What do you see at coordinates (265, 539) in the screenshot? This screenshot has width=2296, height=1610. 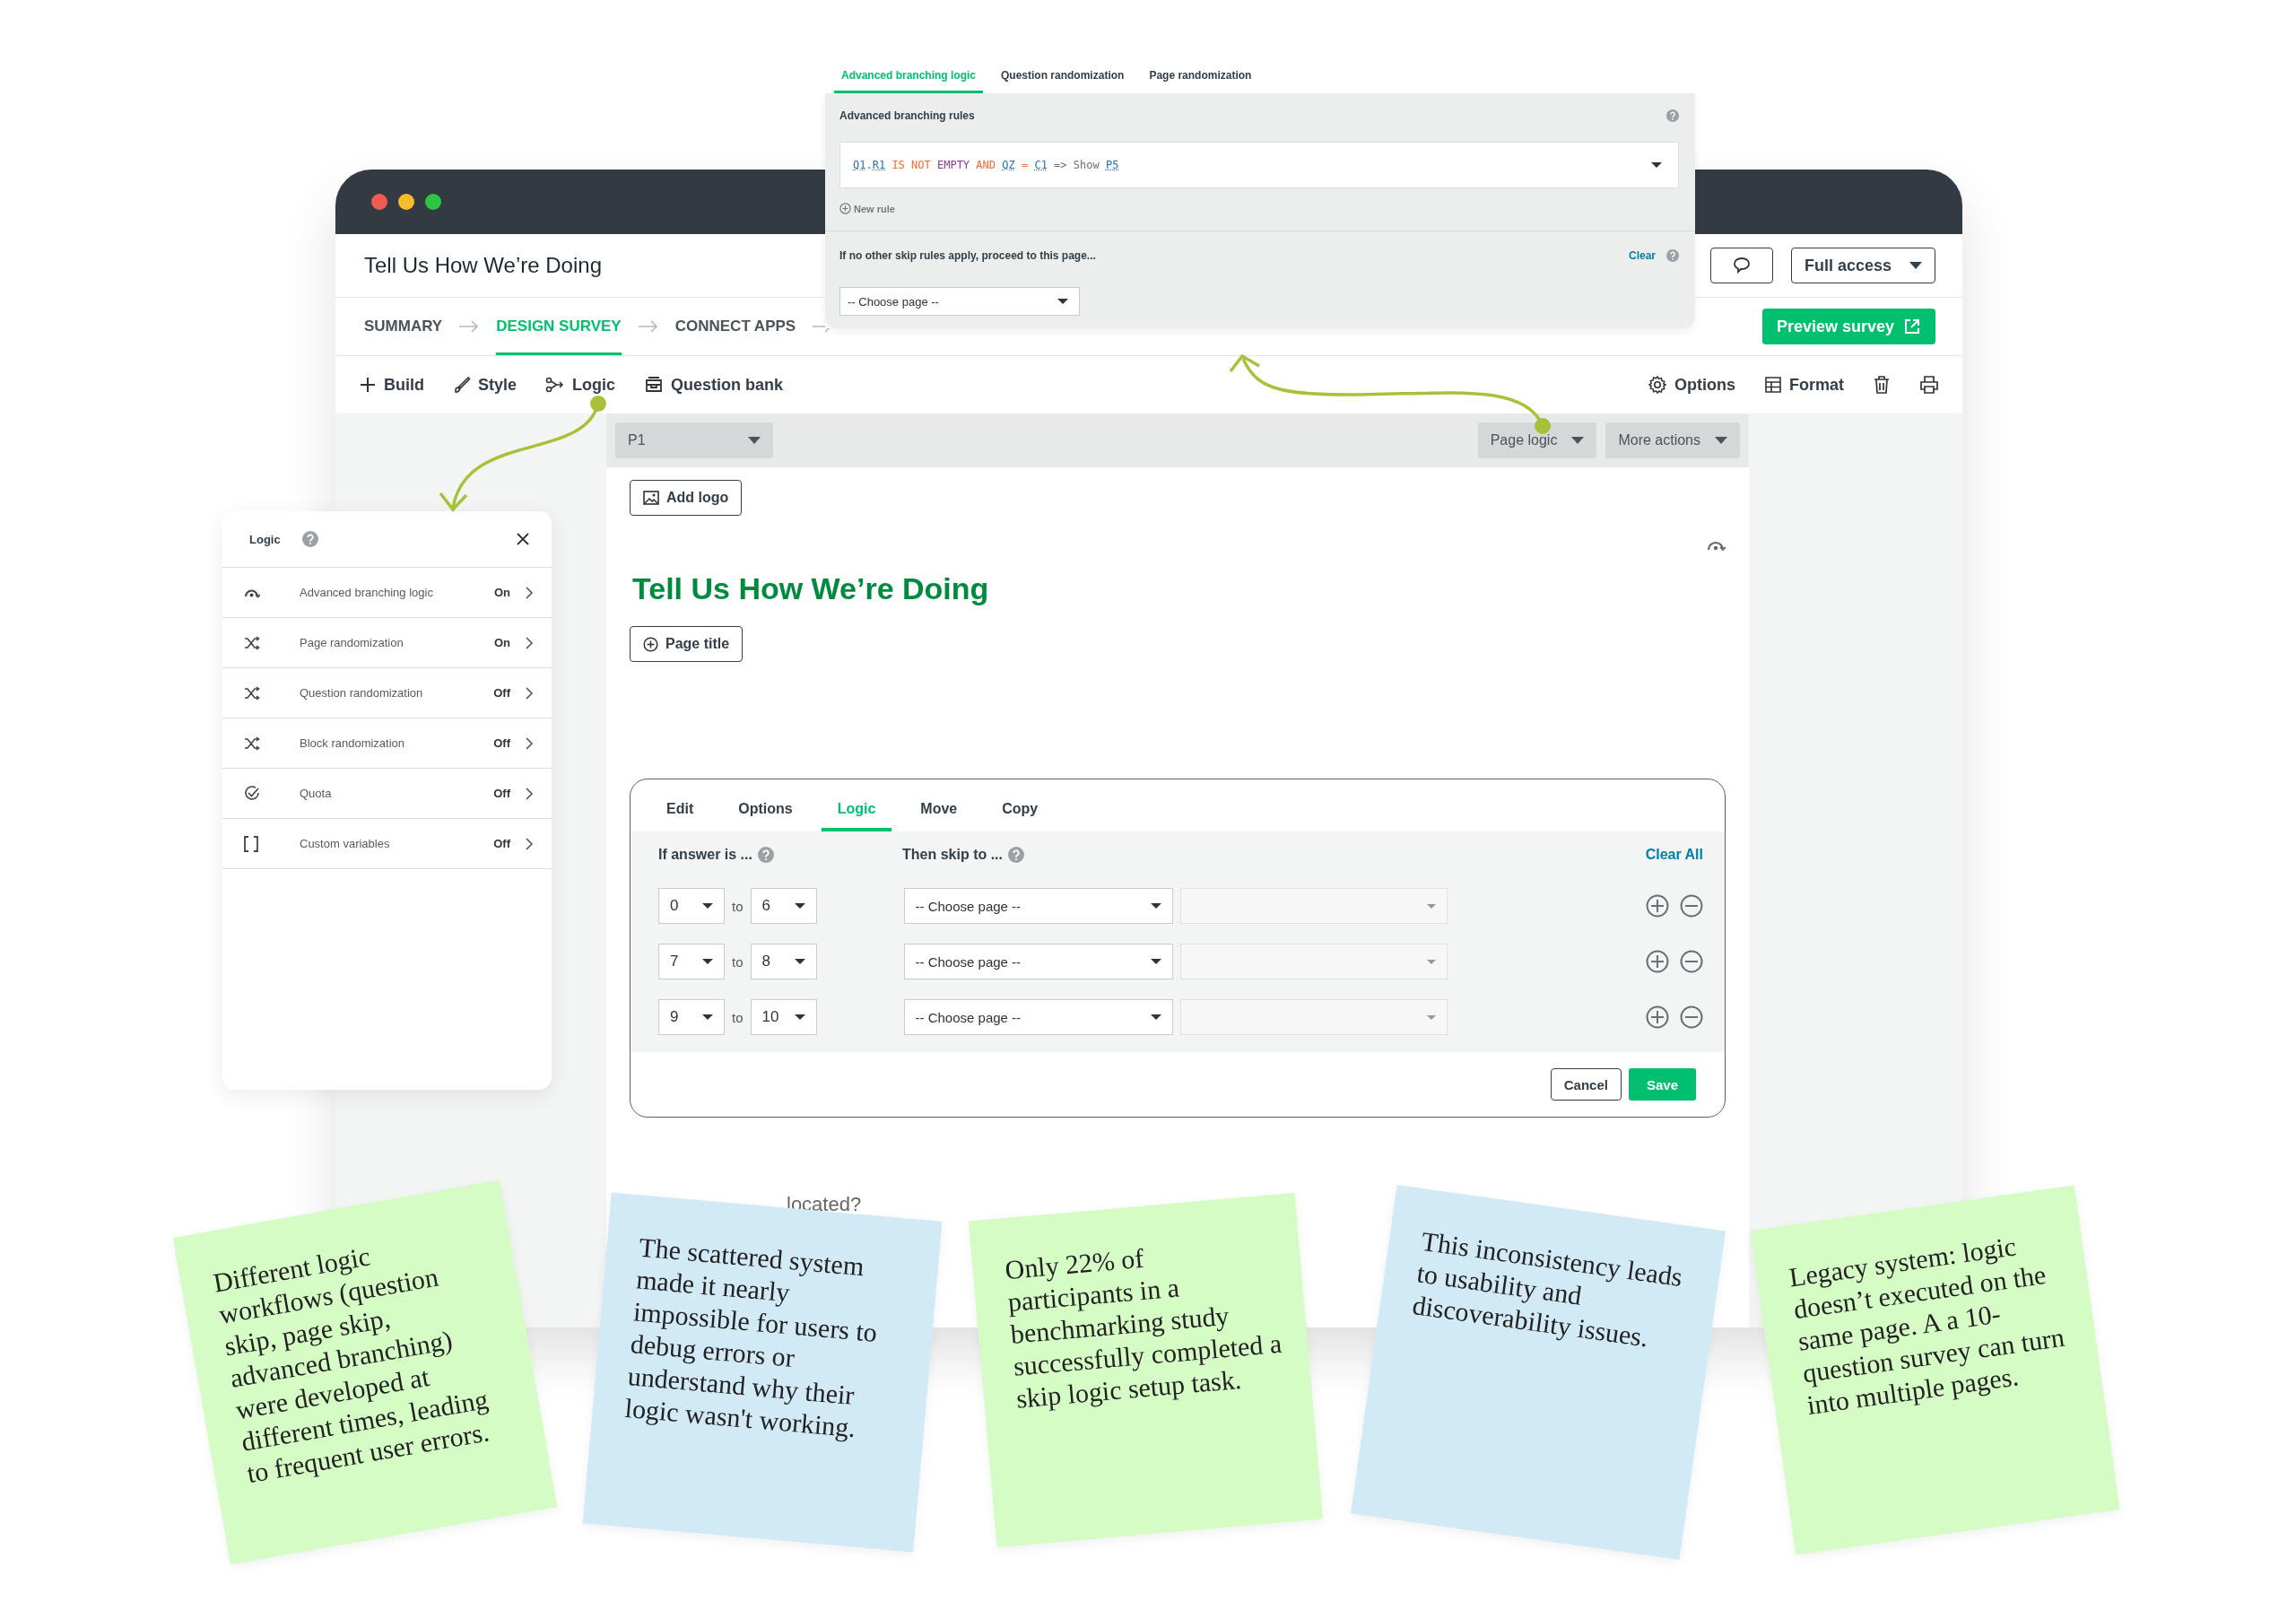 I see `panel-title: Logic` at bounding box center [265, 539].